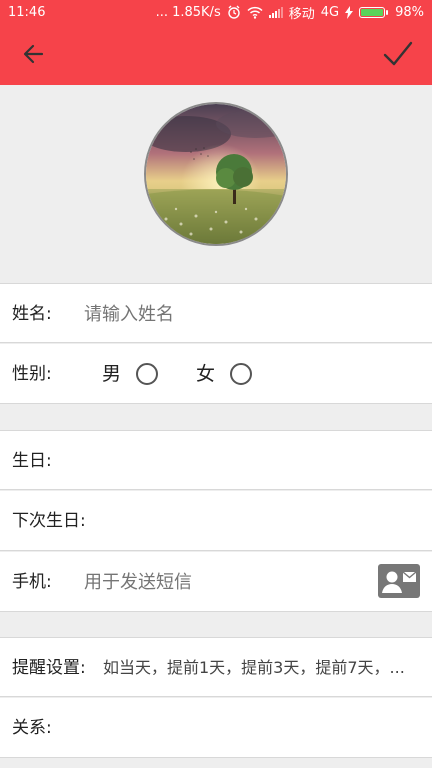  I want to click on name-input, so click(224, 314).